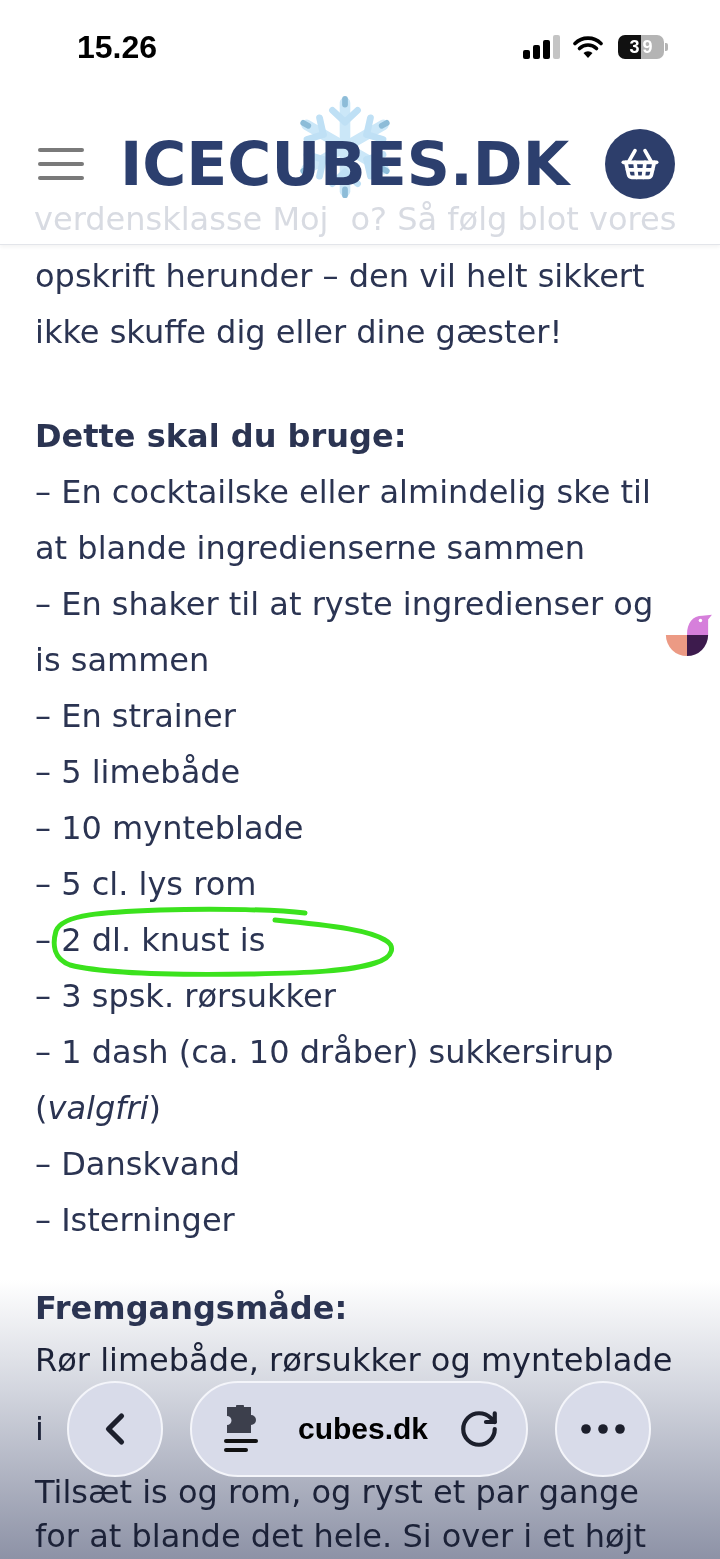 This screenshot has height=1559, width=720. What do you see at coordinates (345, 164) in the screenshot?
I see `site-logo: ICECUBES.DK` at bounding box center [345, 164].